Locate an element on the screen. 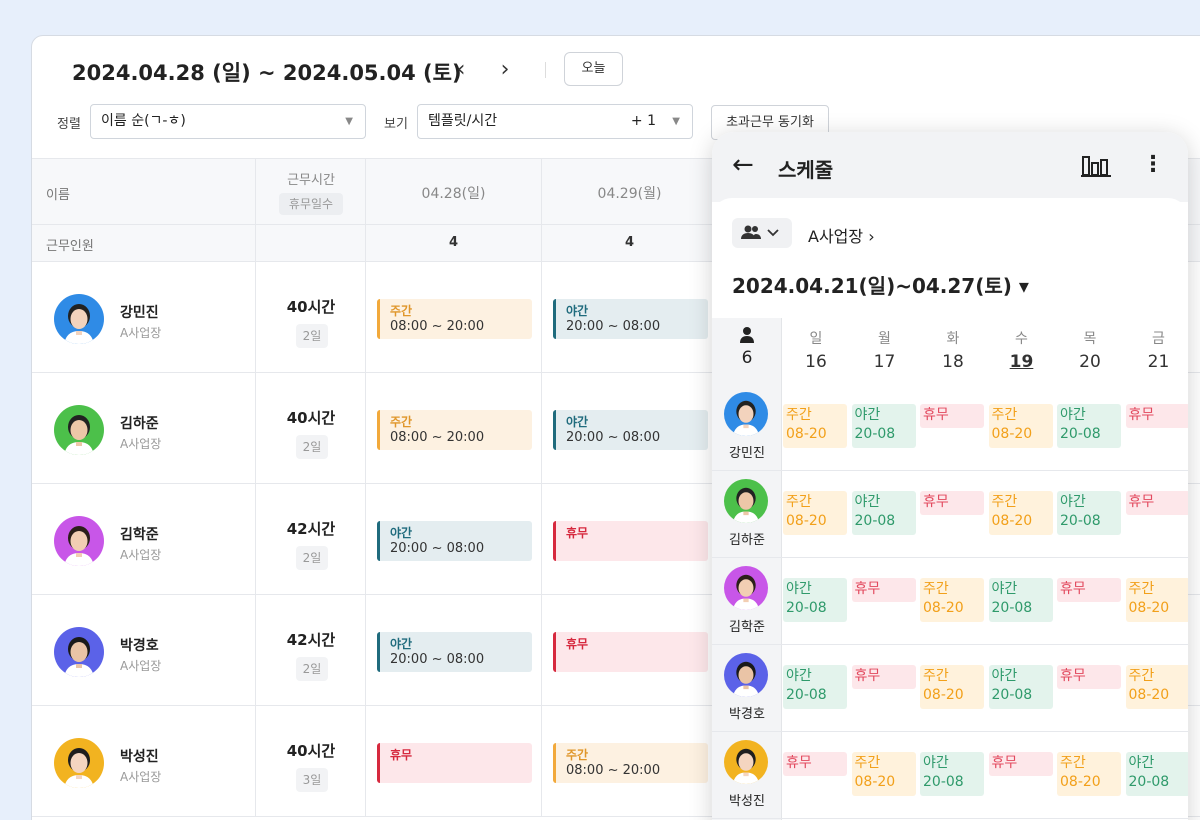 This screenshot has height=820, width=1200. day-header: 04.28(일) is located at coordinates (453, 194).